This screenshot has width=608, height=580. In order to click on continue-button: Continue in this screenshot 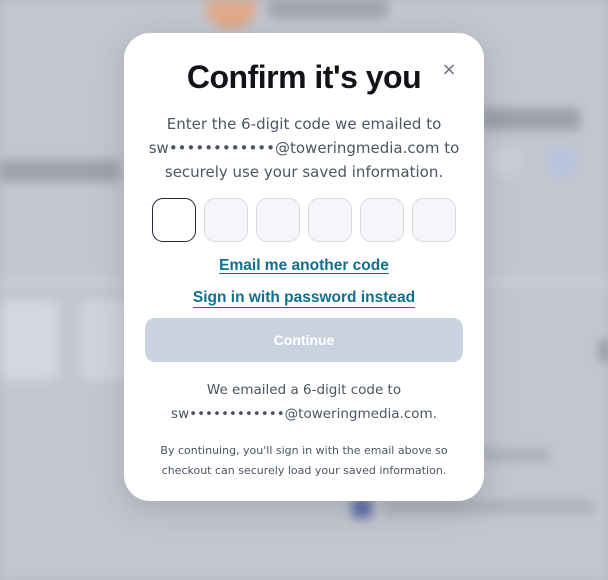, I will do `click(304, 340)`.